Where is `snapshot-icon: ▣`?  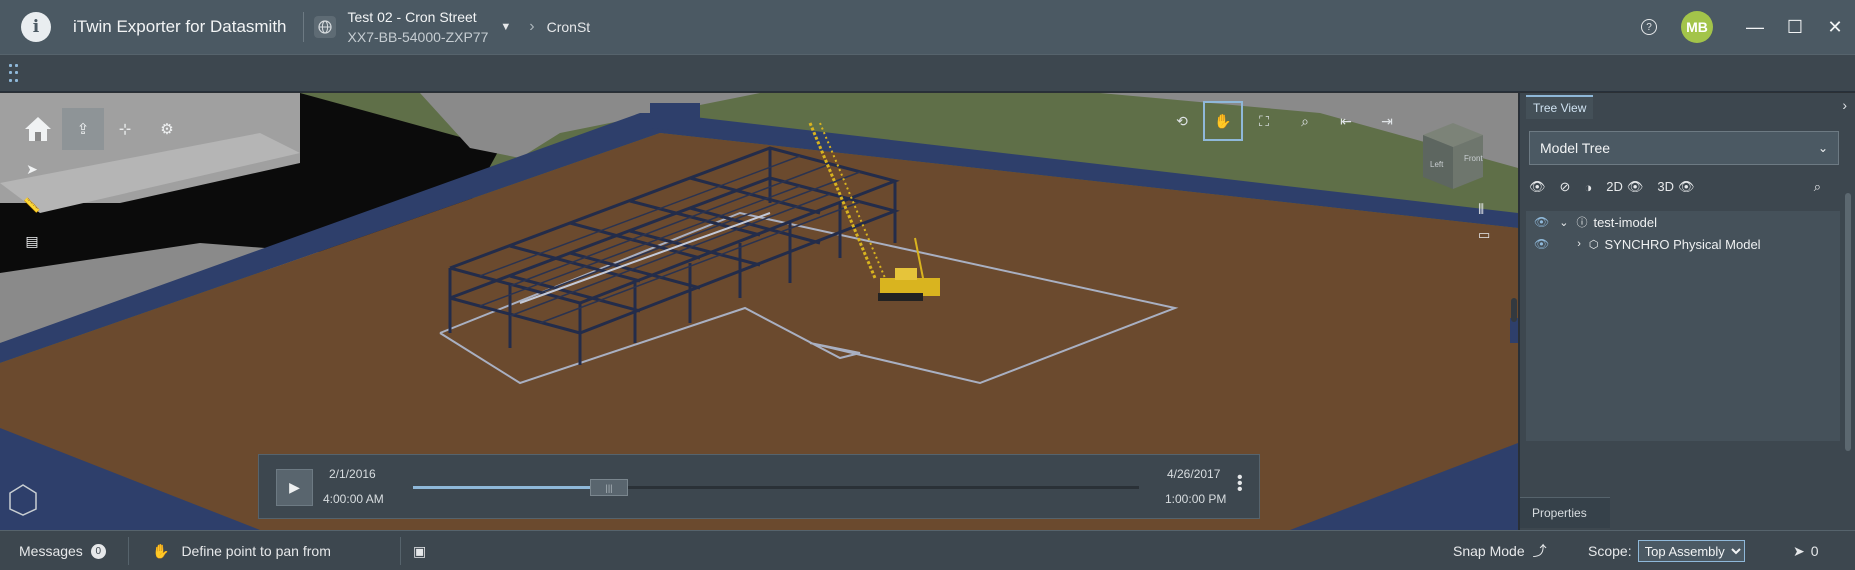 snapshot-icon: ▣ is located at coordinates (419, 550).